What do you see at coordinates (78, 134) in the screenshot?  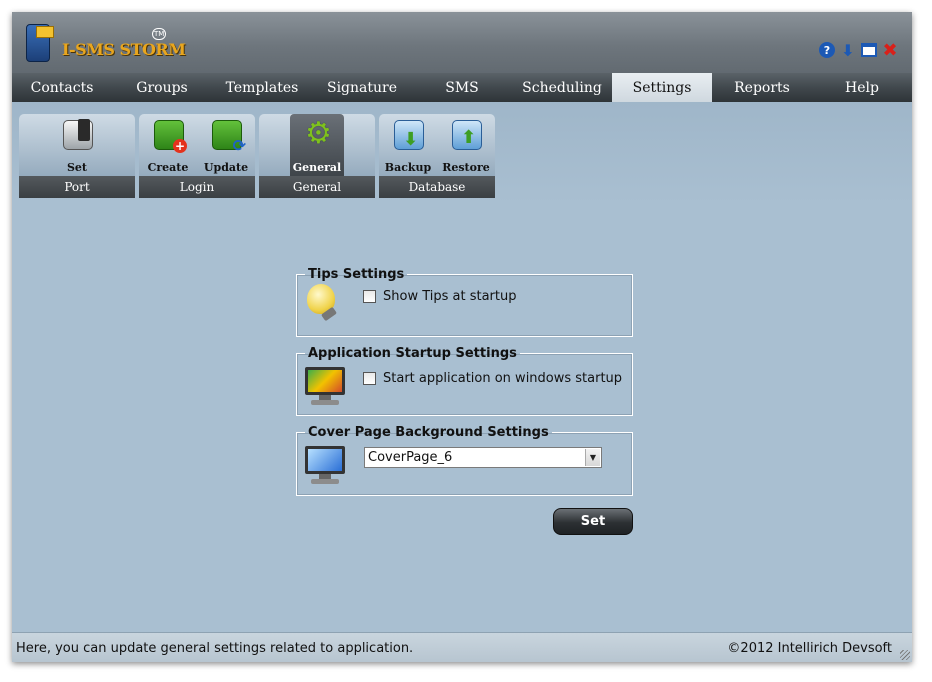 I see `phone-icon` at bounding box center [78, 134].